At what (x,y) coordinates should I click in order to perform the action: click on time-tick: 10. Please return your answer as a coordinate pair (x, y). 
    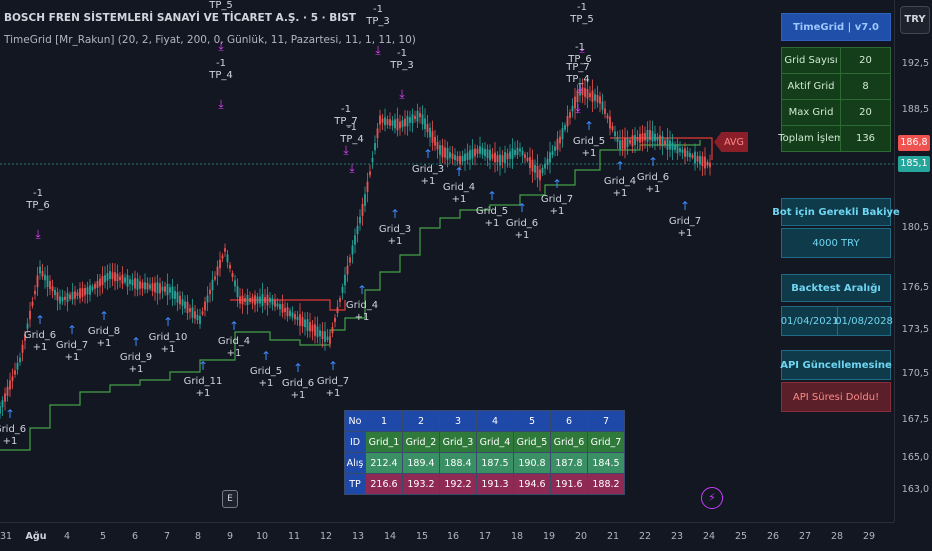
    Looking at the image, I should click on (262, 536).